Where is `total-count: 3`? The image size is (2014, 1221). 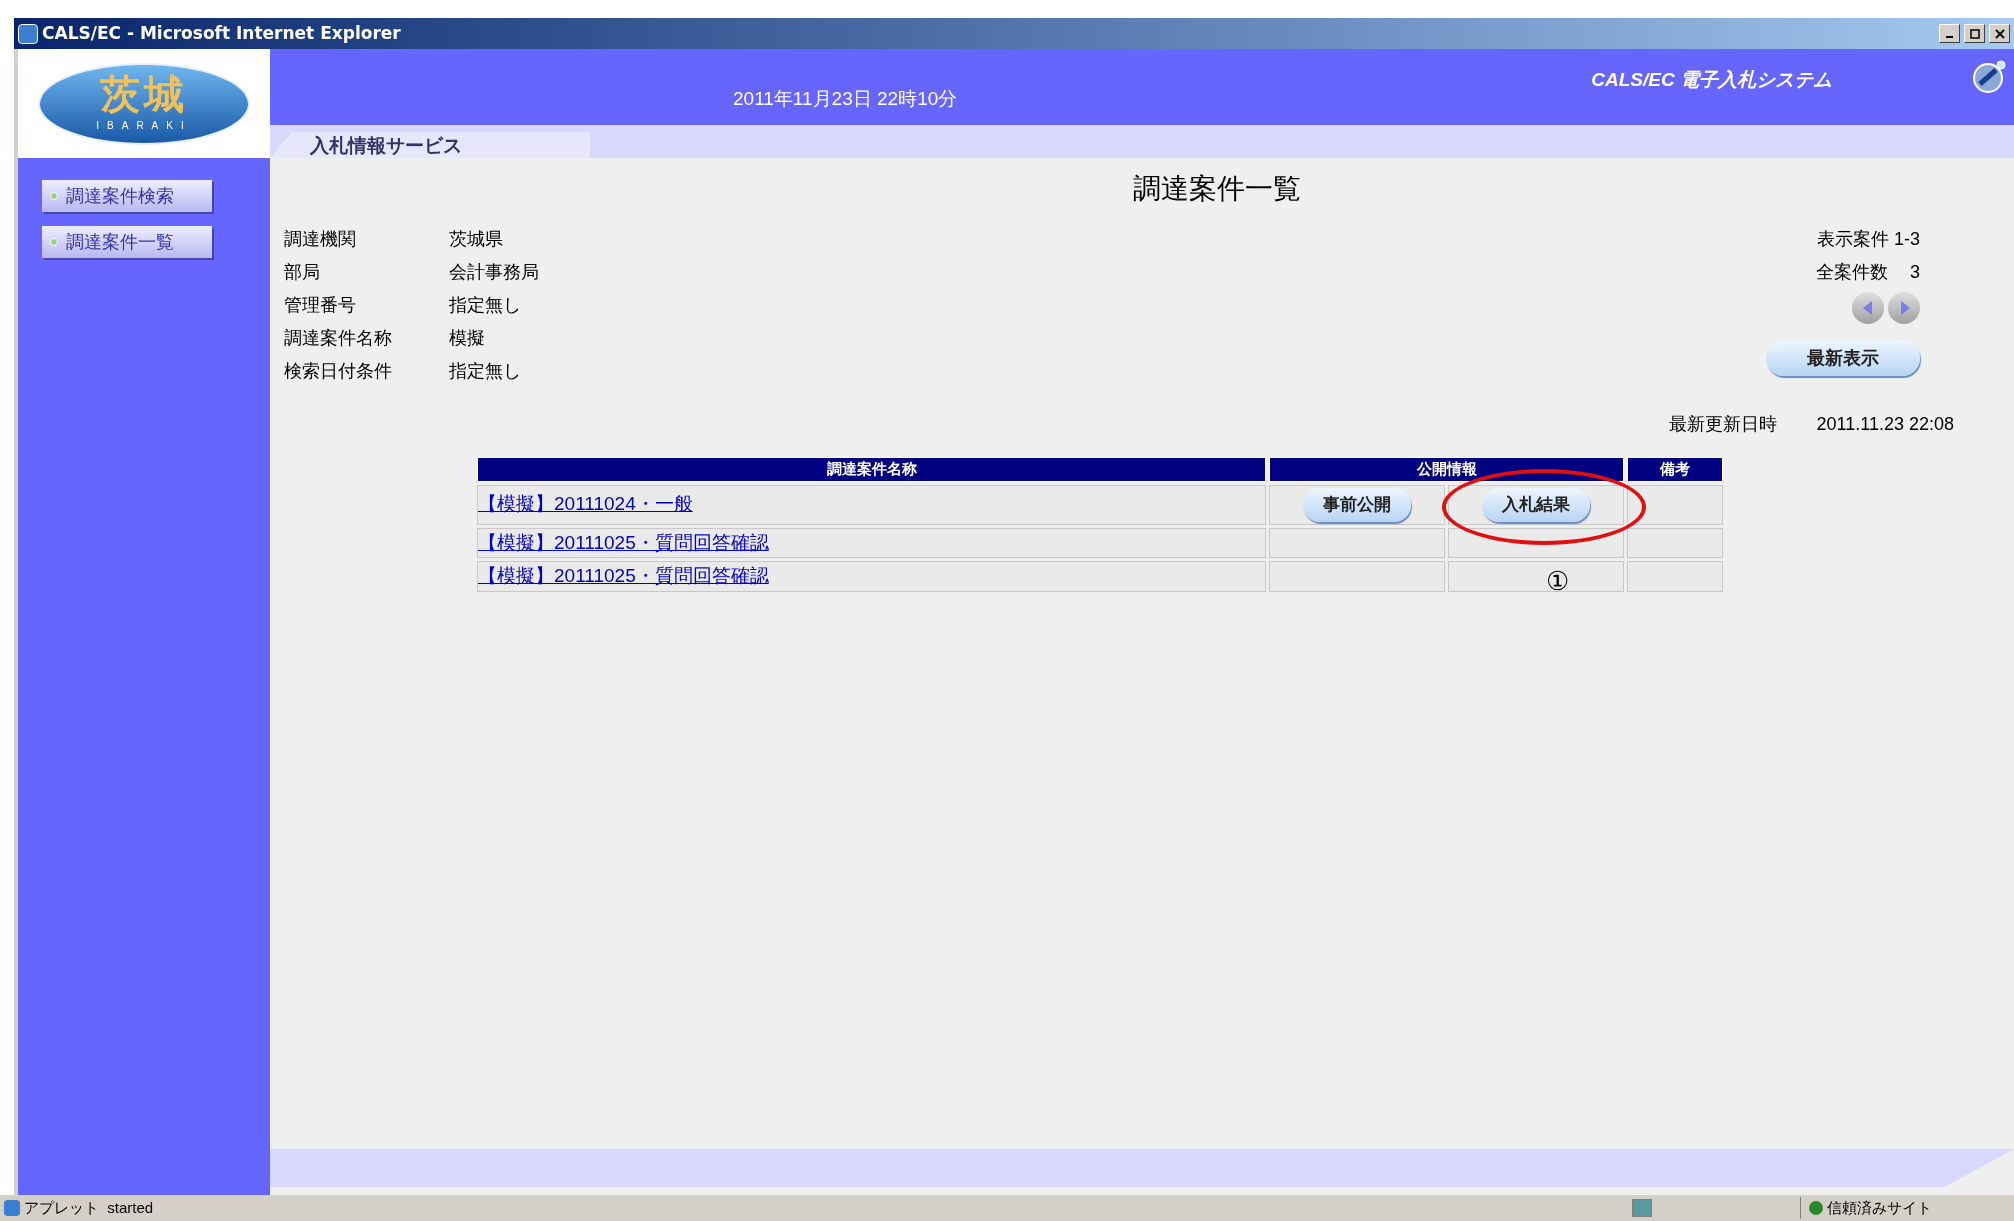
total-count: 3 is located at coordinates (1915, 272).